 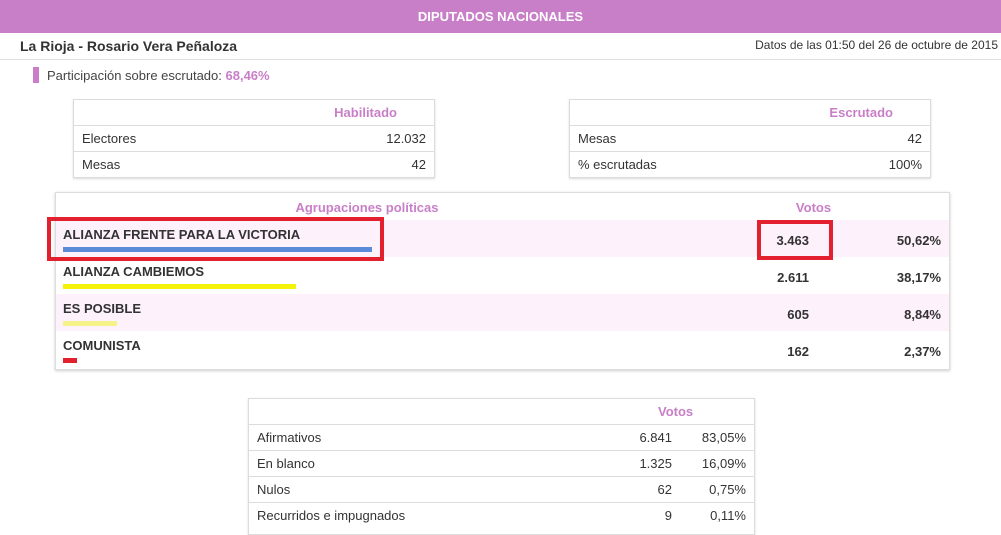 What do you see at coordinates (798, 314) in the screenshot?
I see `party-votes: 605` at bounding box center [798, 314].